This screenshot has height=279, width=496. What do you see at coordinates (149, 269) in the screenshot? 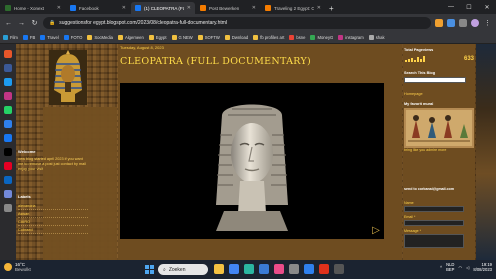
I see `start-button` at bounding box center [149, 269].